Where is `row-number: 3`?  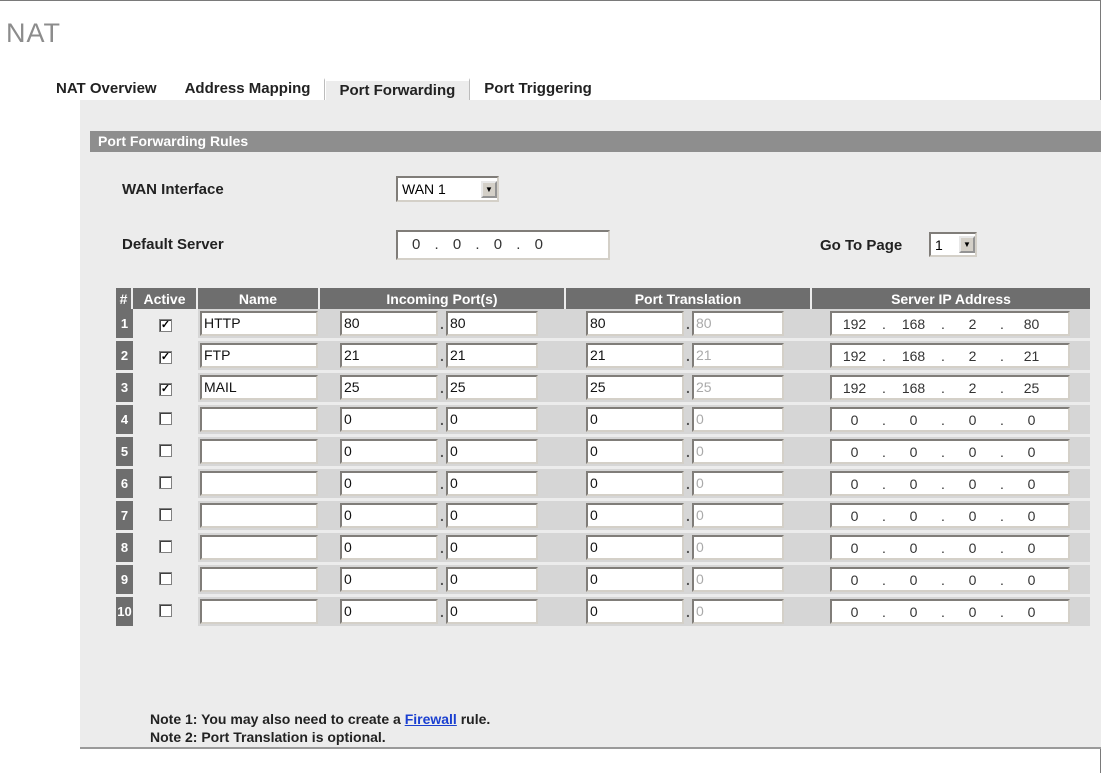
row-number: 3 is located at coordinates (124, 389).